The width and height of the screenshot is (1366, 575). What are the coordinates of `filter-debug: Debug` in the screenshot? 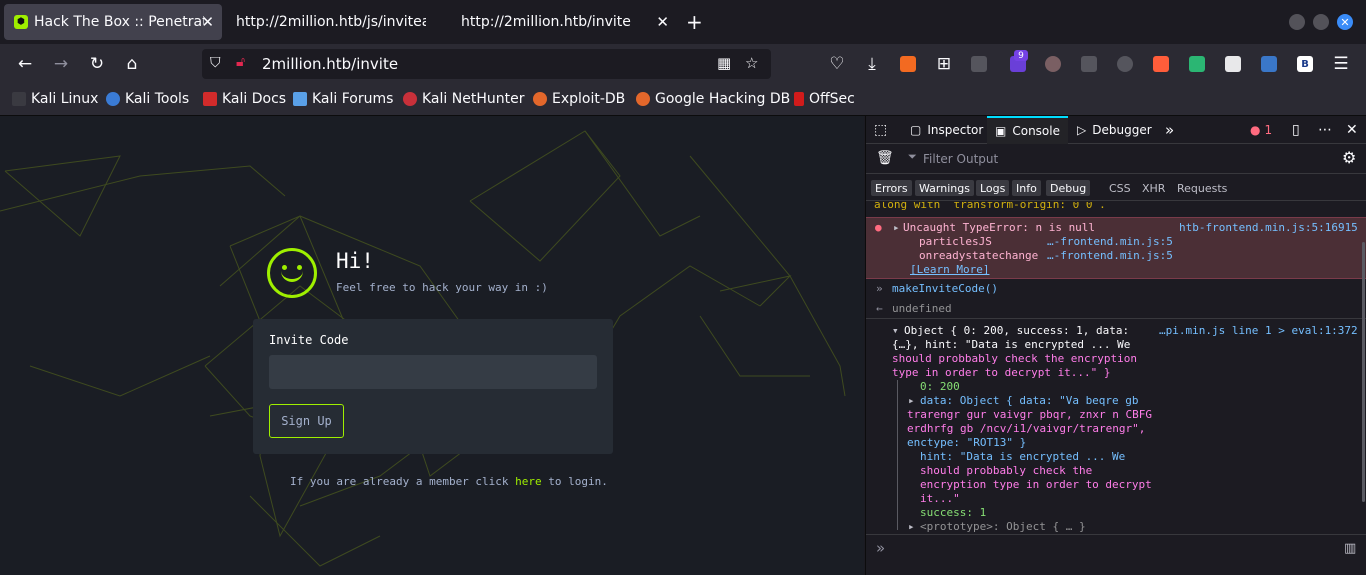 It's located at (1068, 188).